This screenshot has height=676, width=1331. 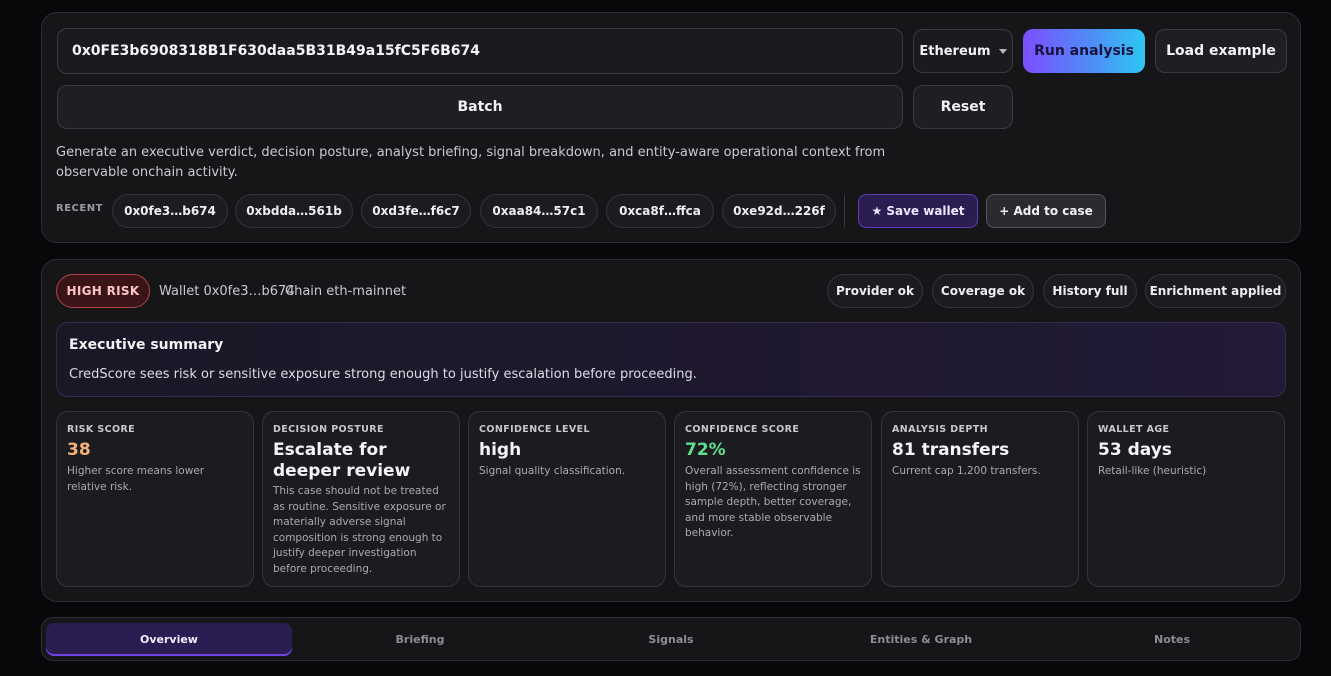 I want to click on card-label: RISK SCORE, so click(x=101, y=429).